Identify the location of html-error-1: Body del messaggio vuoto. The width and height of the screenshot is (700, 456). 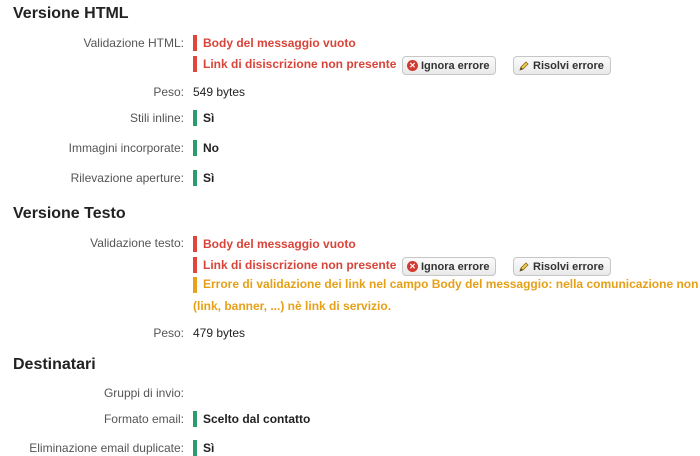
(274, 43).